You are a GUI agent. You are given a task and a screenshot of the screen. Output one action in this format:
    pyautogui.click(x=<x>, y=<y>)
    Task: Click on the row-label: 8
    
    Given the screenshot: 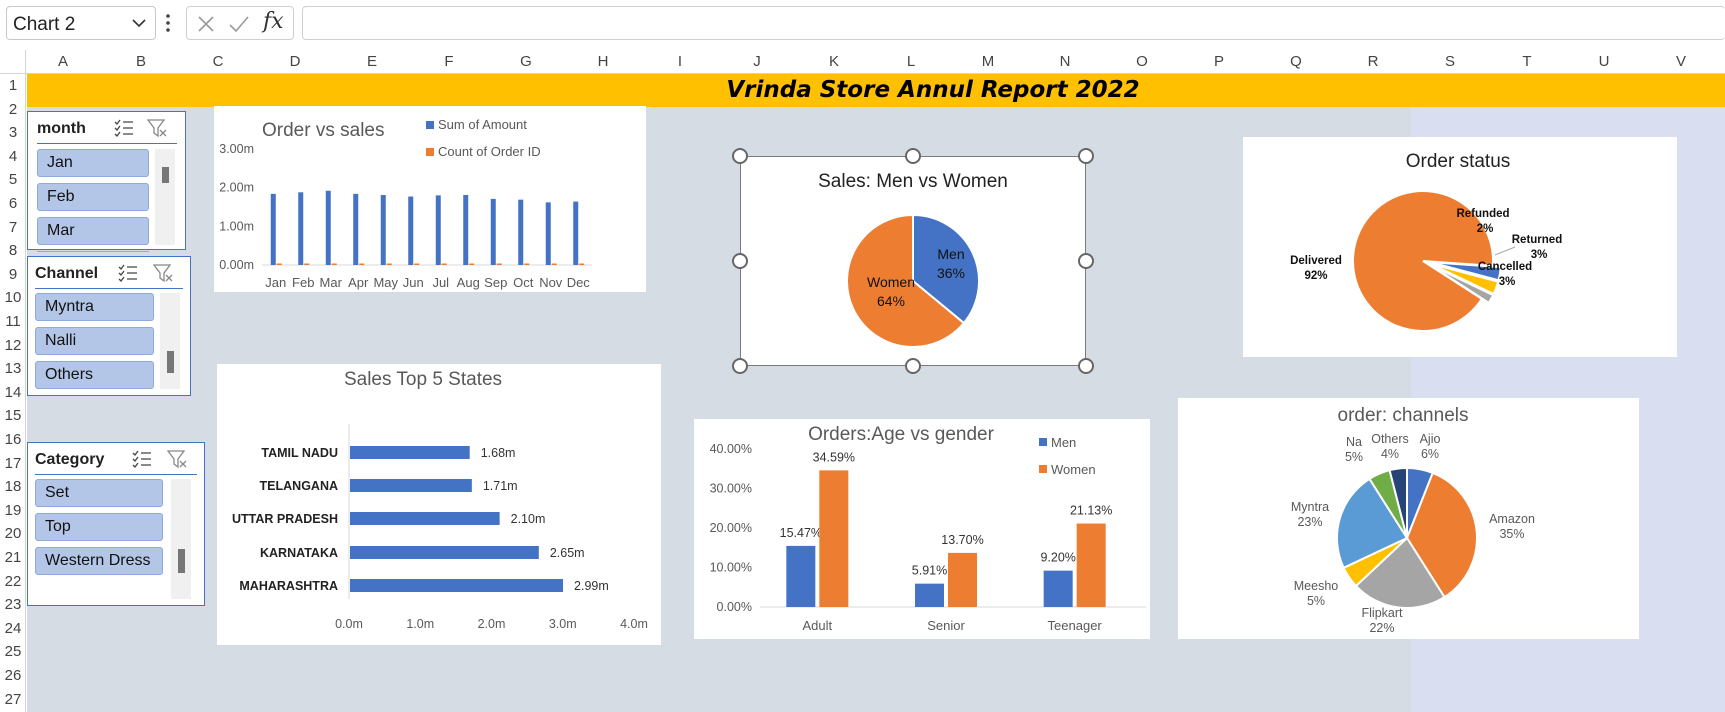 What is the action you would take?
    pyautogui.click(x=13, y=251)
    